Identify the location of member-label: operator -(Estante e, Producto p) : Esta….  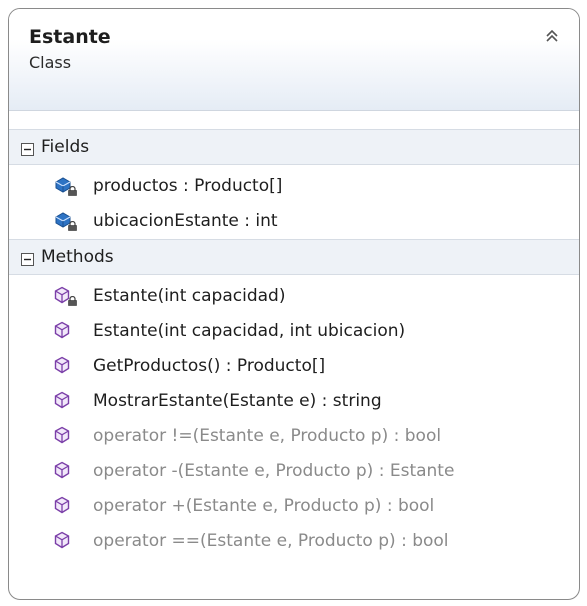
(274, 470).